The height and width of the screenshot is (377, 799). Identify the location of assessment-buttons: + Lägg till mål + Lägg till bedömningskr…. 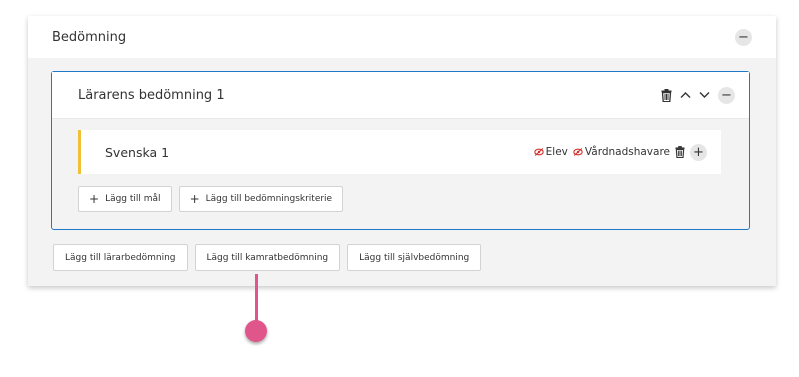
(211, 199).